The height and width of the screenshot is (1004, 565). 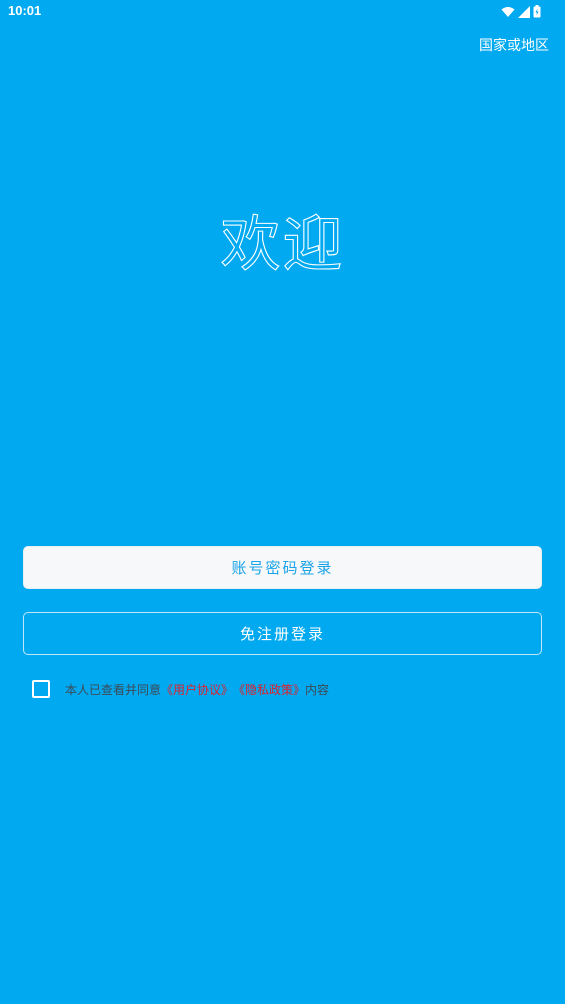 I want to click on agreement-prefix-text: 本人已查看并同意, so click(x=113, y=689).